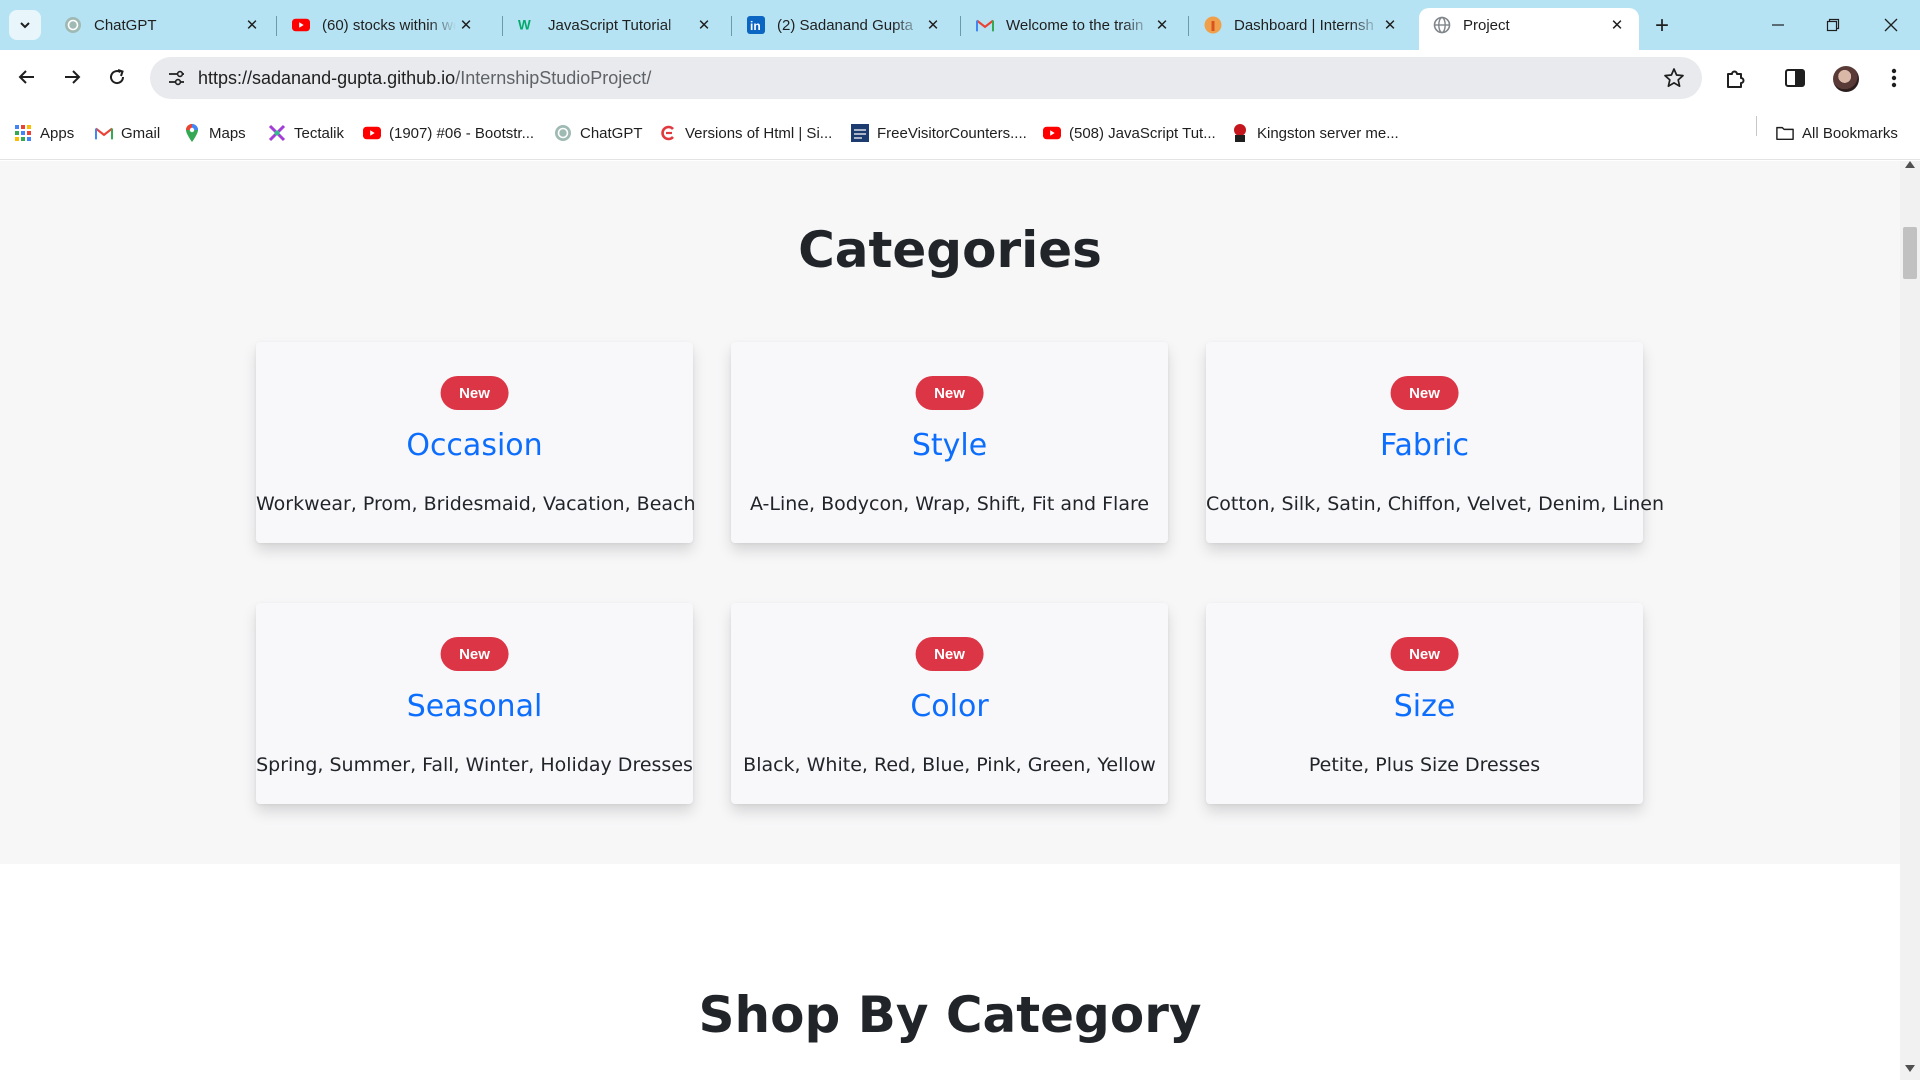 This screenshot has width=1920, height=1080. What do you see at coordinates (1910, 164) in the screenshot?
I see `scroll-up-arrow` at bounding box center [1910, 164].